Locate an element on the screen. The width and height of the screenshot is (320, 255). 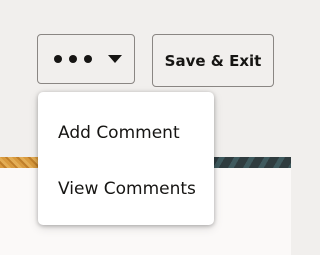
menu-item-view-comments: View Comments is located at coordinates (126, 189).